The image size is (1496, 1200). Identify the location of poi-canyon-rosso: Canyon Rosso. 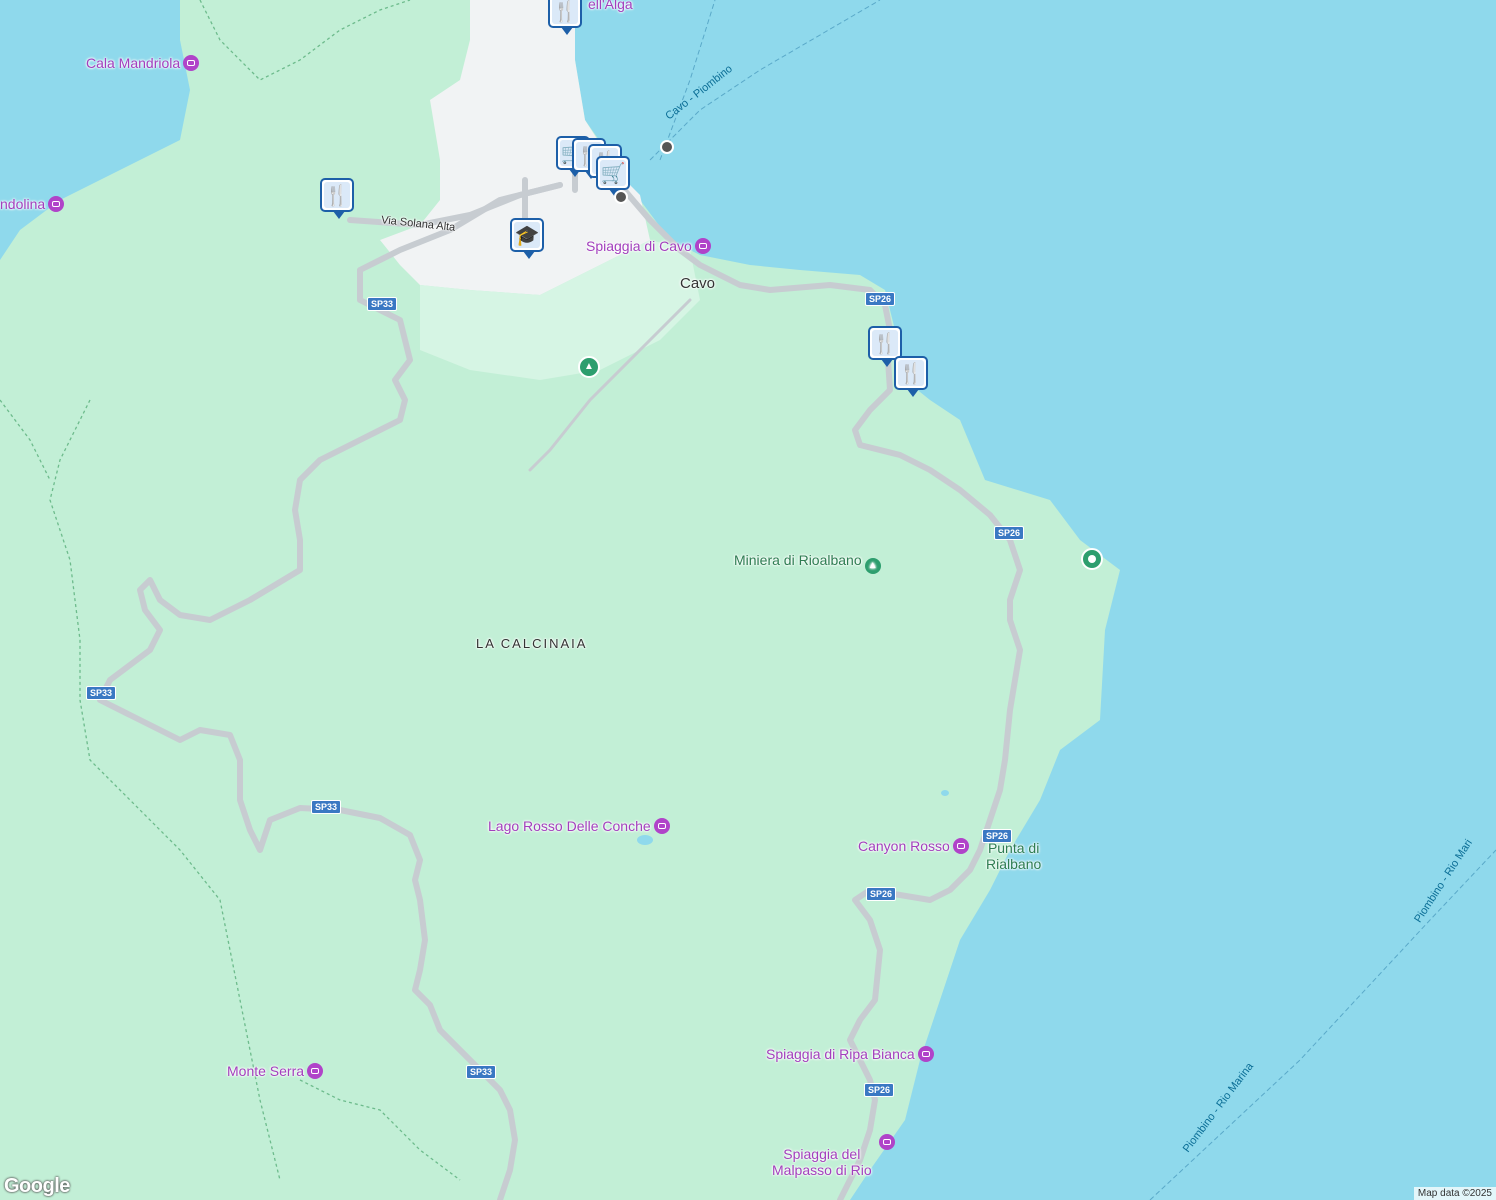
(913, 846).